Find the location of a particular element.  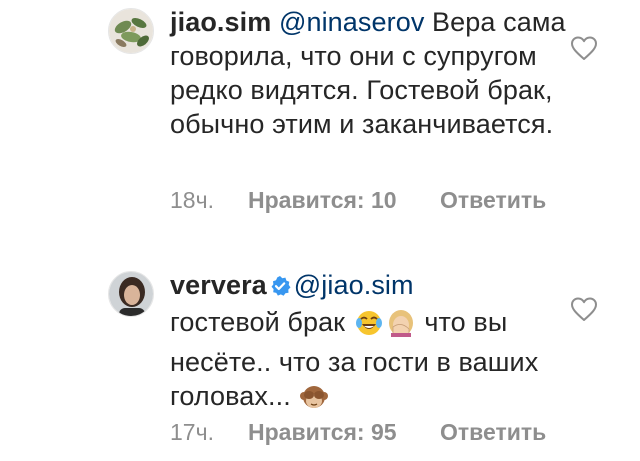

timestamp: 18ч. is located at coordinates (209, 200).